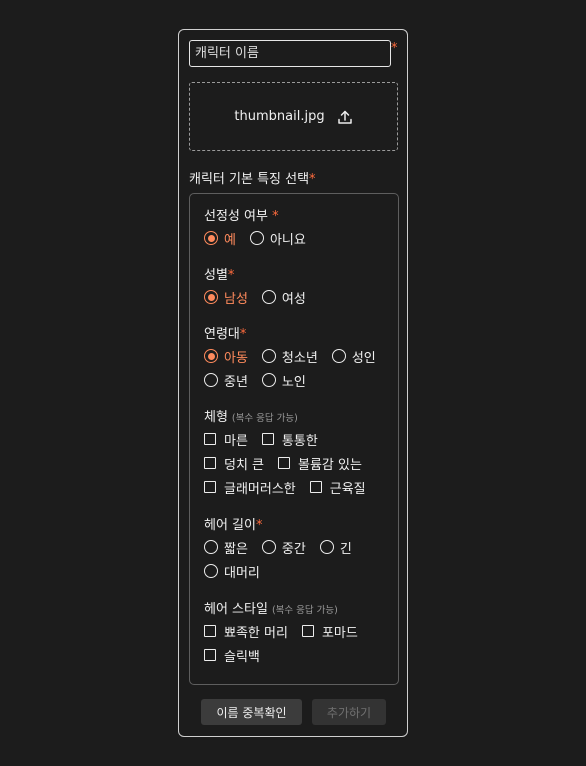 The width and height of the screenshot is (586, 766). What do you see at coordinates (216, 275) in the screenshot?
I see `group-title-text: 성별` at bounding box center [216, 275].